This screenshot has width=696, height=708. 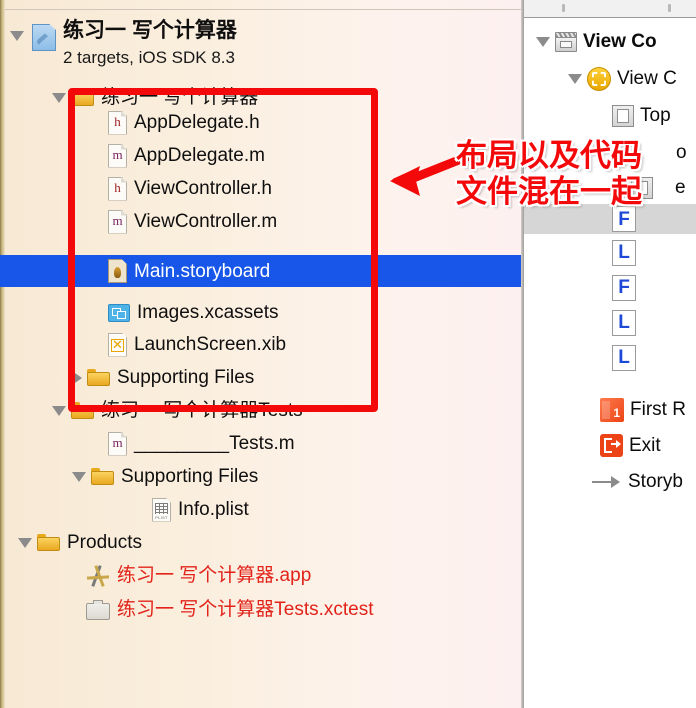 I want to click on outline-row-first-responder: 1 First R, so click(x=643, y=409).